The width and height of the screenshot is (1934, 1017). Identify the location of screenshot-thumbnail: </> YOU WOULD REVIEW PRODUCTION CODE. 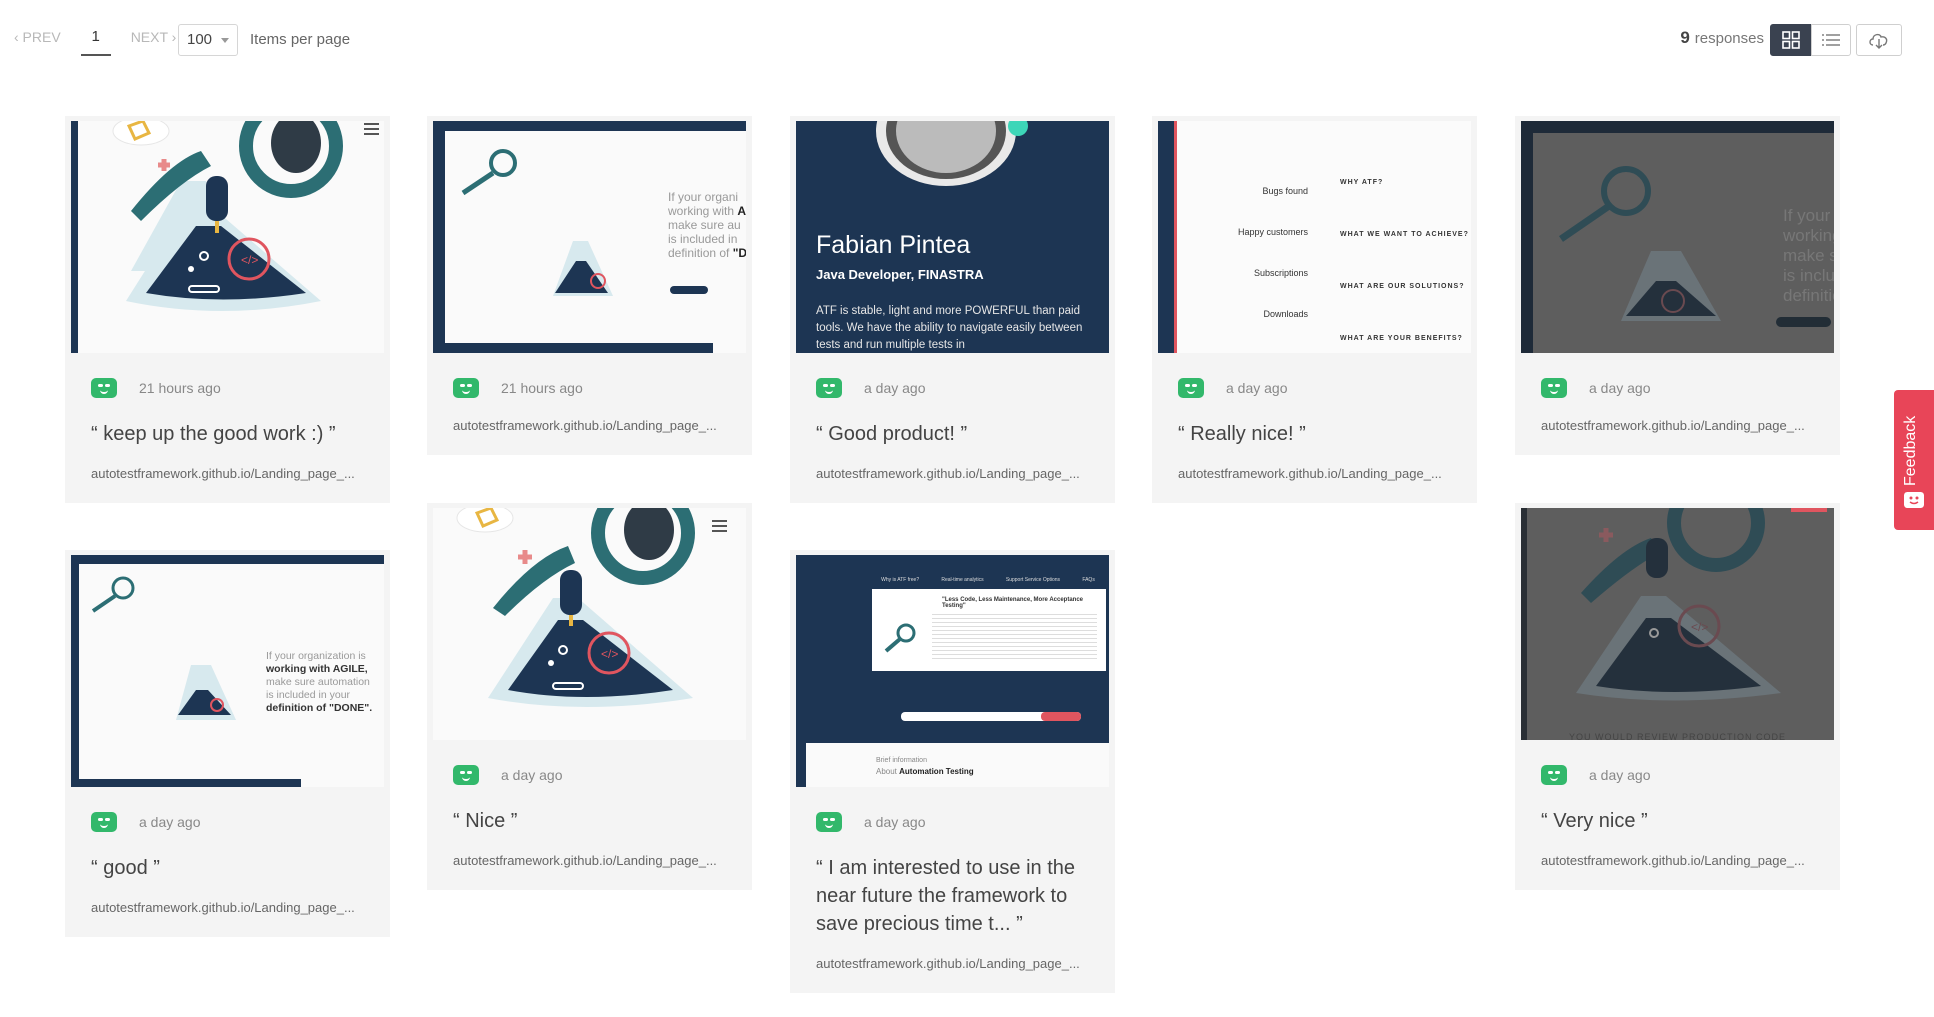
(1677, 624).